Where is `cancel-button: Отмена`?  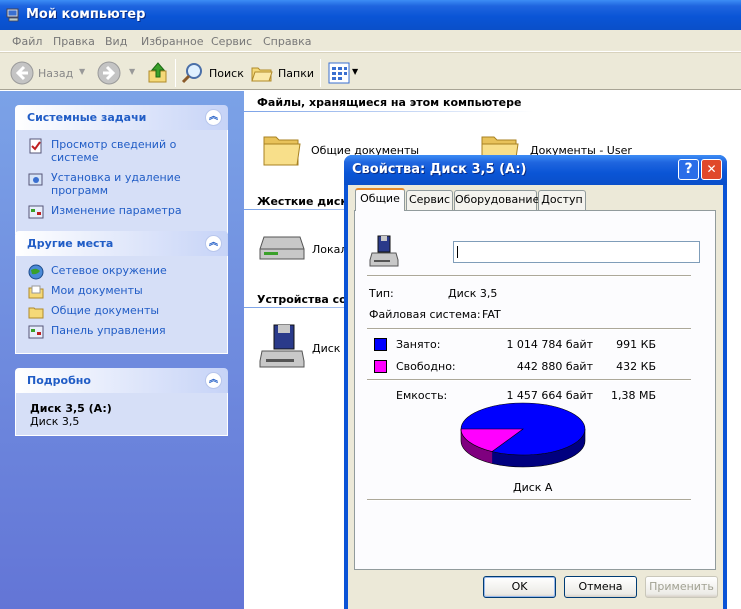 cancel-button: Отмена is located at coordinates (600, 587).